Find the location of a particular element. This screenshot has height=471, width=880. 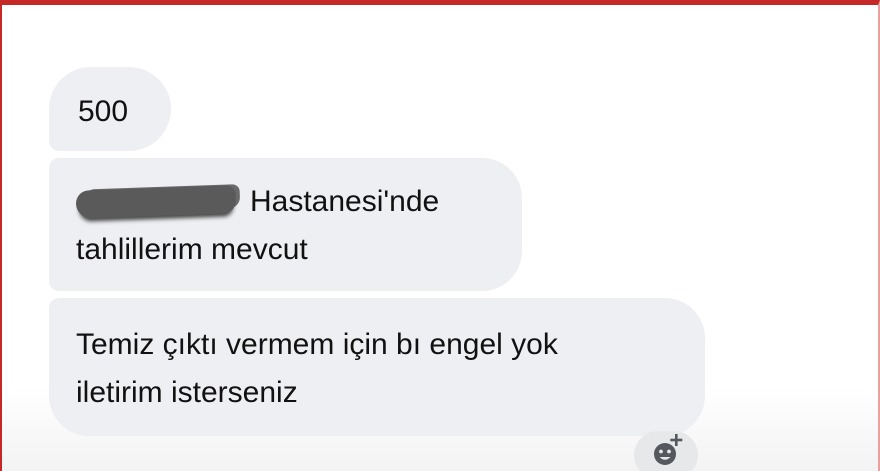

message-text: 500 is located at coordinates (103, 111).